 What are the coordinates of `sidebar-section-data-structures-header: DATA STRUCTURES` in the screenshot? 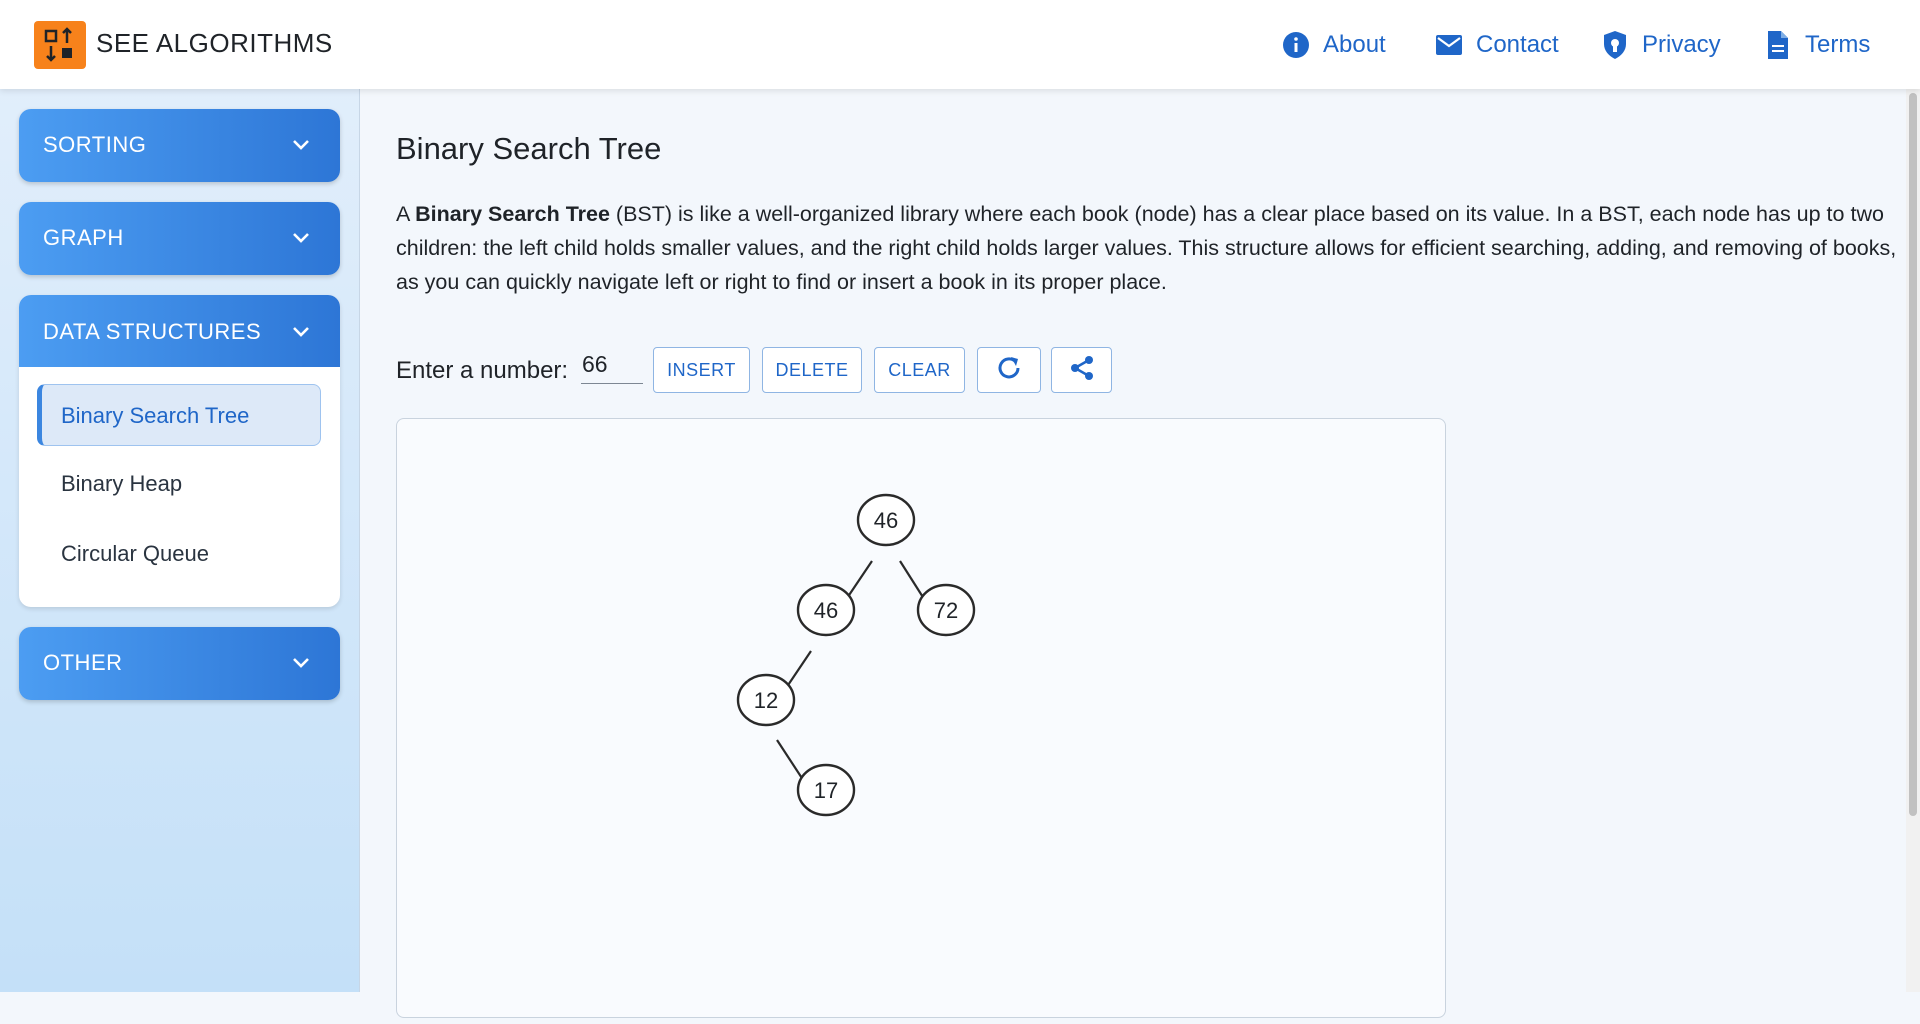 It's located at (179, 331).